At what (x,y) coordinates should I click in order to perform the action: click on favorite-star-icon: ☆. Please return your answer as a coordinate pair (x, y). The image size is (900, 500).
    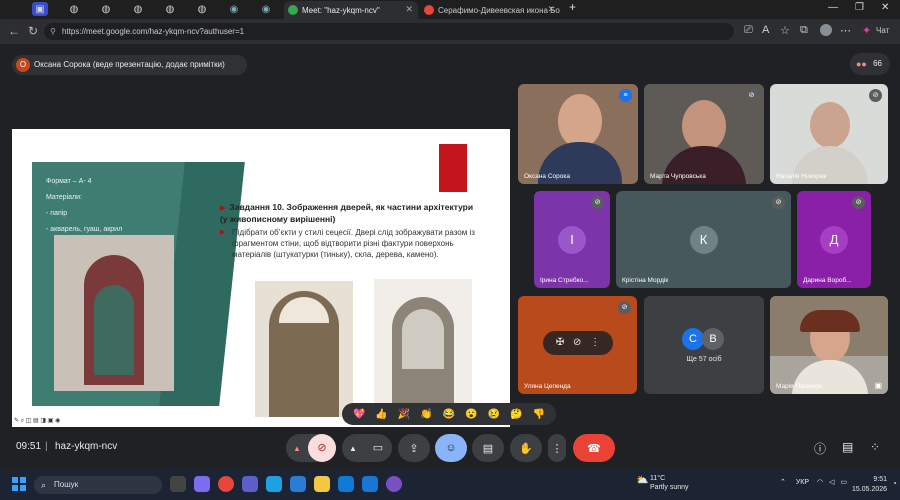
    Looking at the image, I should click on (785, 30).